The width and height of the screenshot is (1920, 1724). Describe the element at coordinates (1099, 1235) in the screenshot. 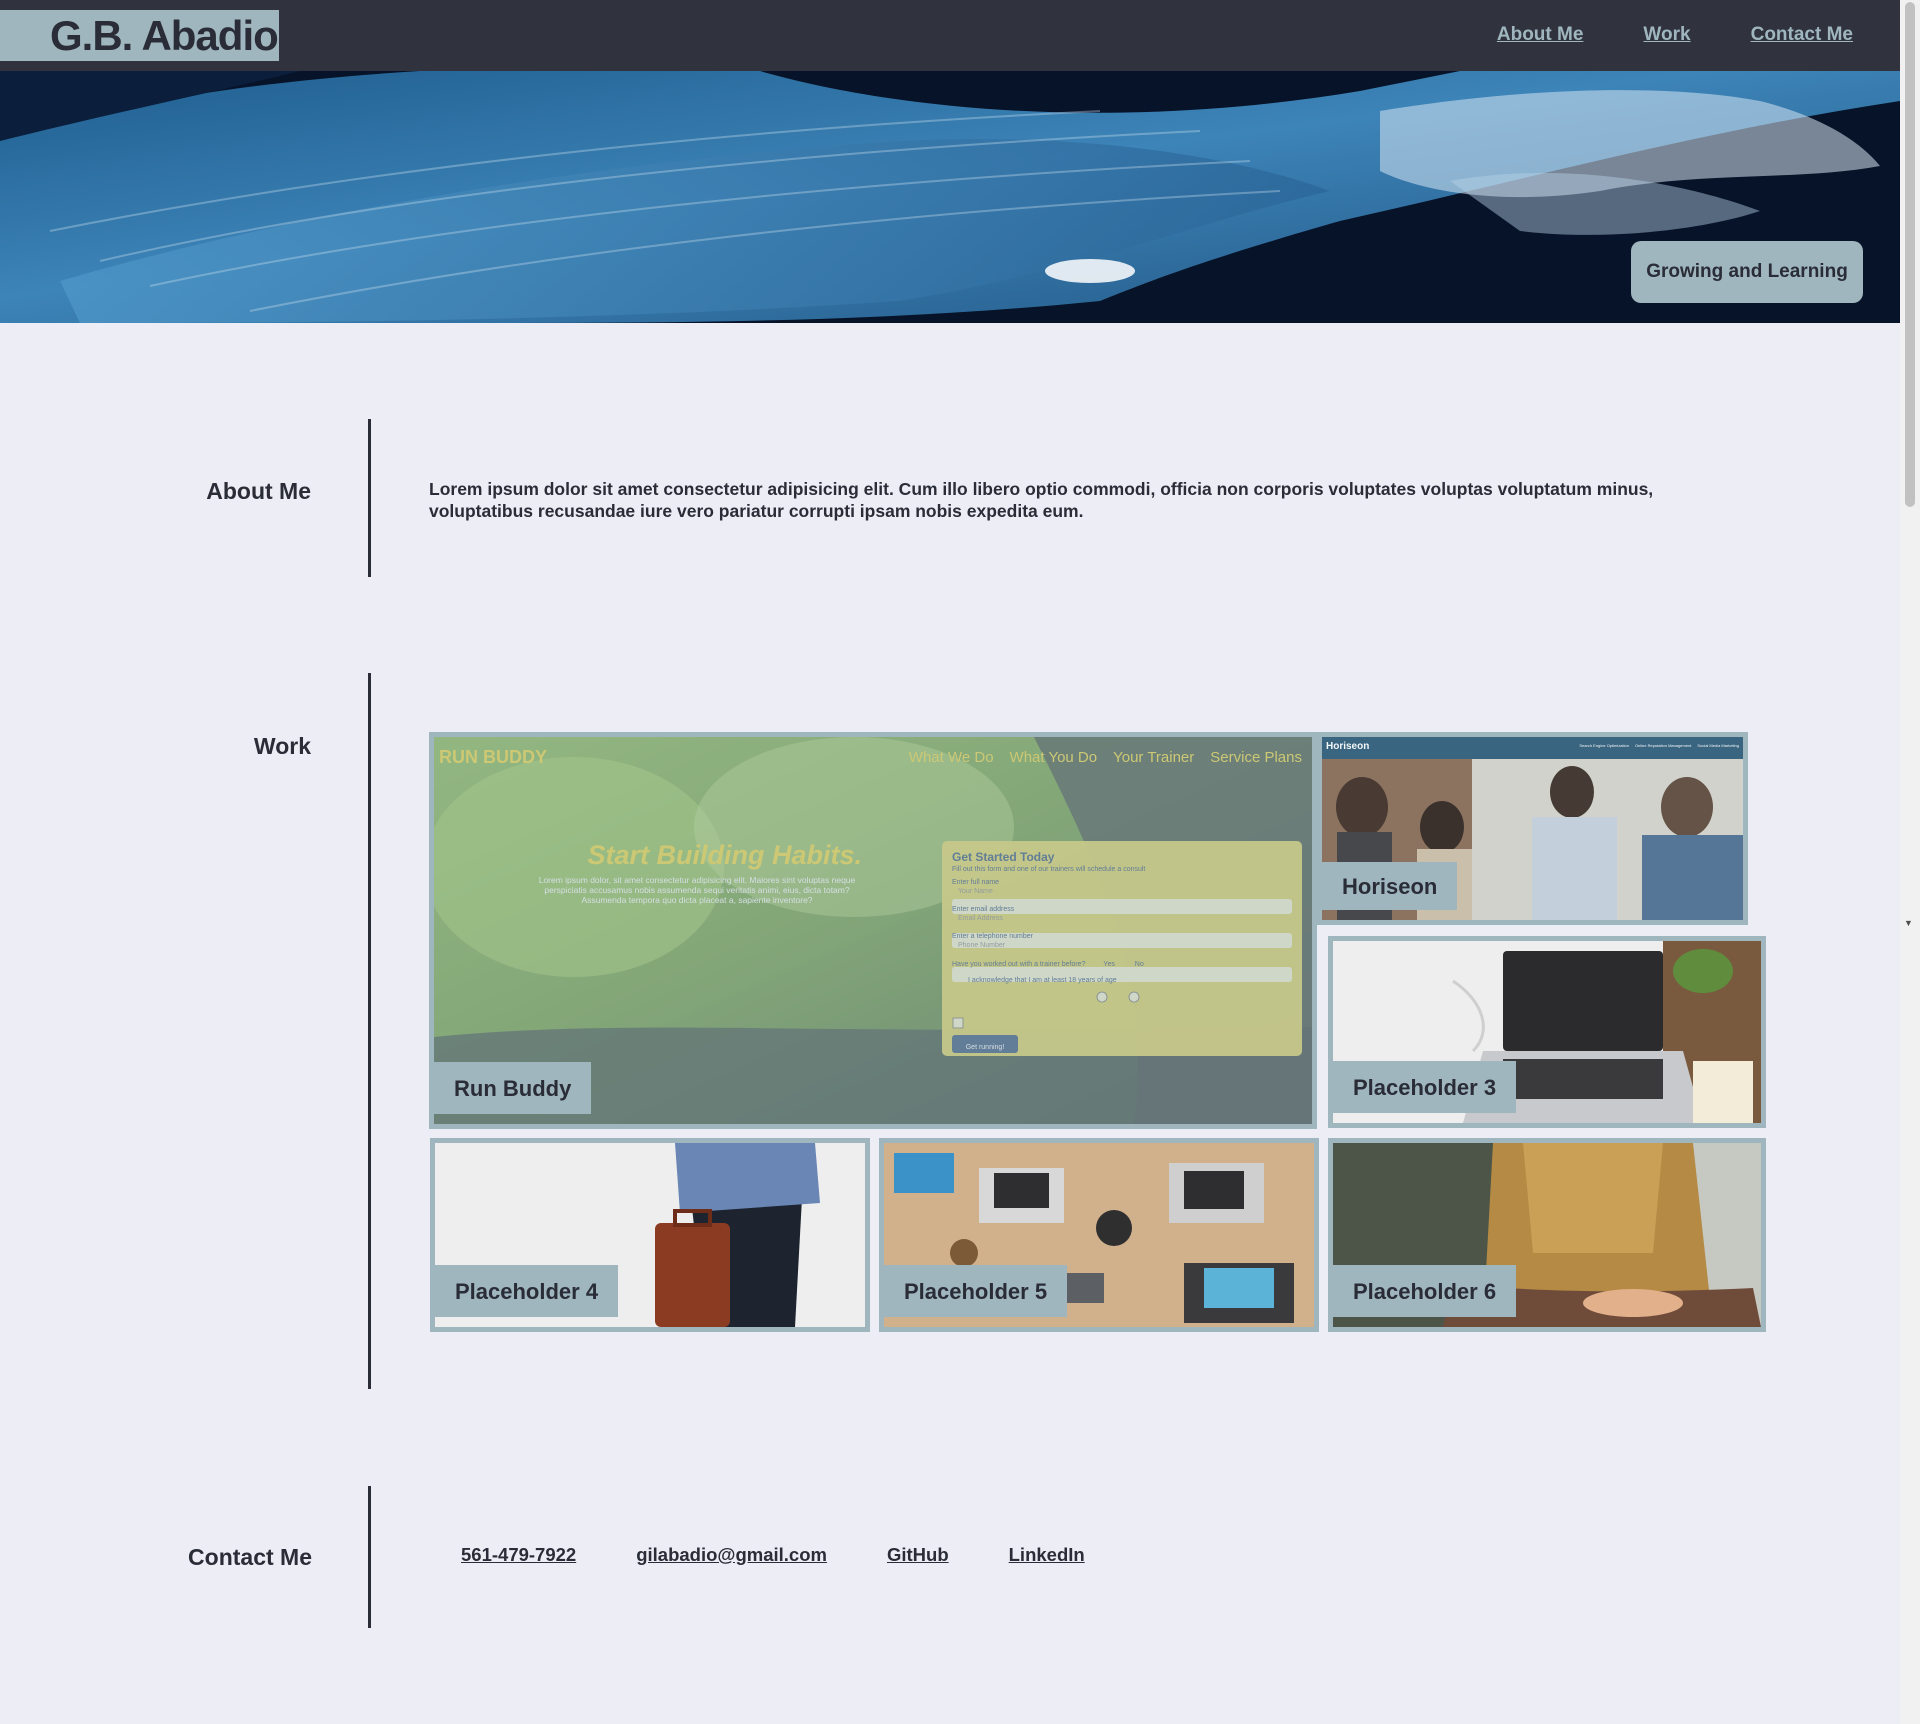

I see `project-card-placeholder-5: Placeholder 5` at that location.